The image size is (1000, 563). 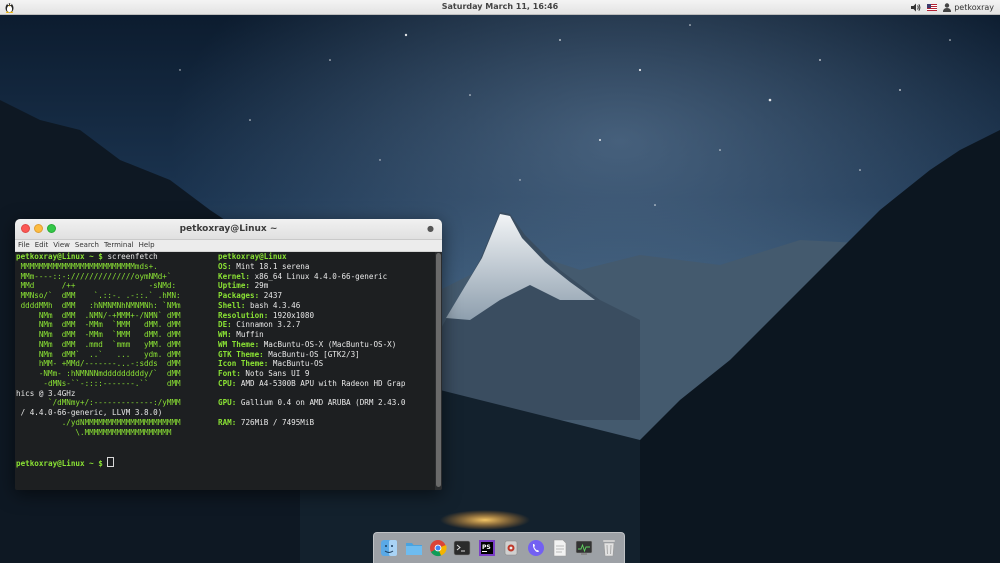 What do you see at coordinates (96, 286) in the screenshot?
I see `ascii-logo-line: MMd /++ -sNMd:` at bounding box center [96, 286].